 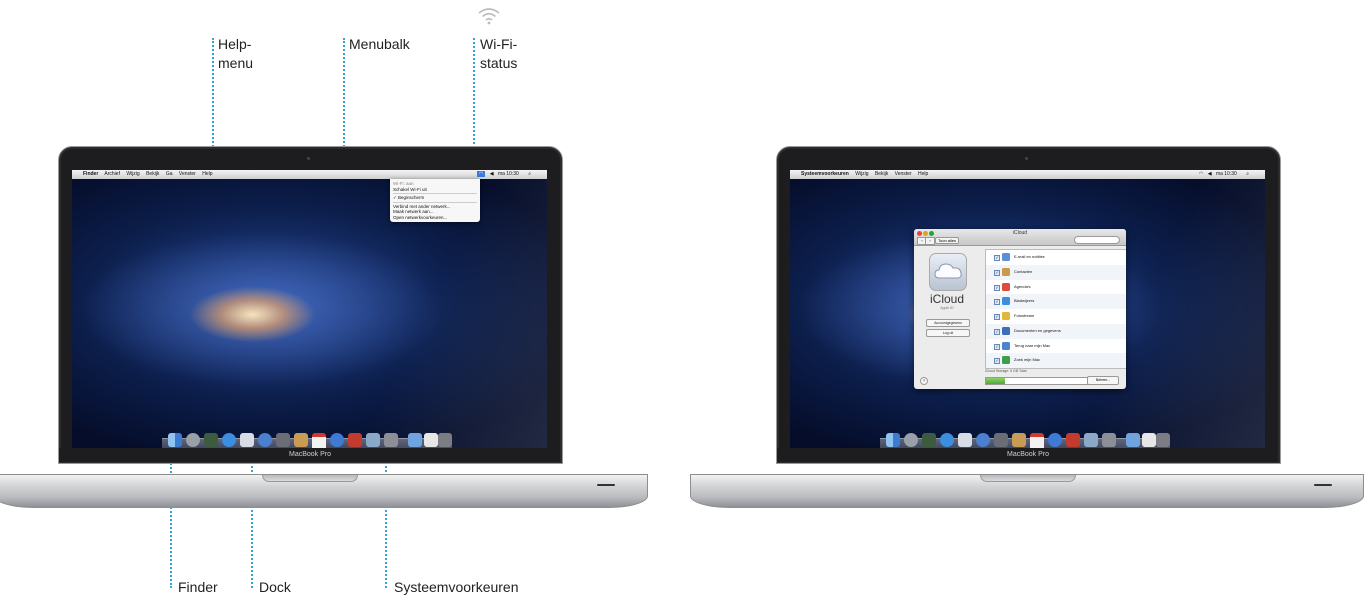 I want to click on show-all-button: Toon alles, so click(x=947, y=240).